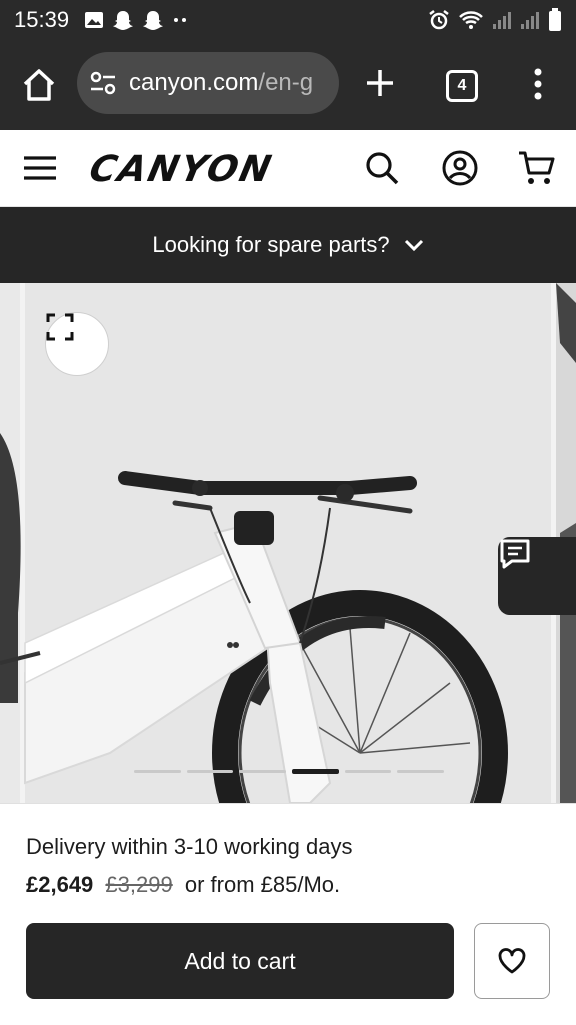 The height and width of the screenshot is (1025, 576). Describe the element at coordinates (439, 20) in the screenshot. I see `alarm-icon` at that location.